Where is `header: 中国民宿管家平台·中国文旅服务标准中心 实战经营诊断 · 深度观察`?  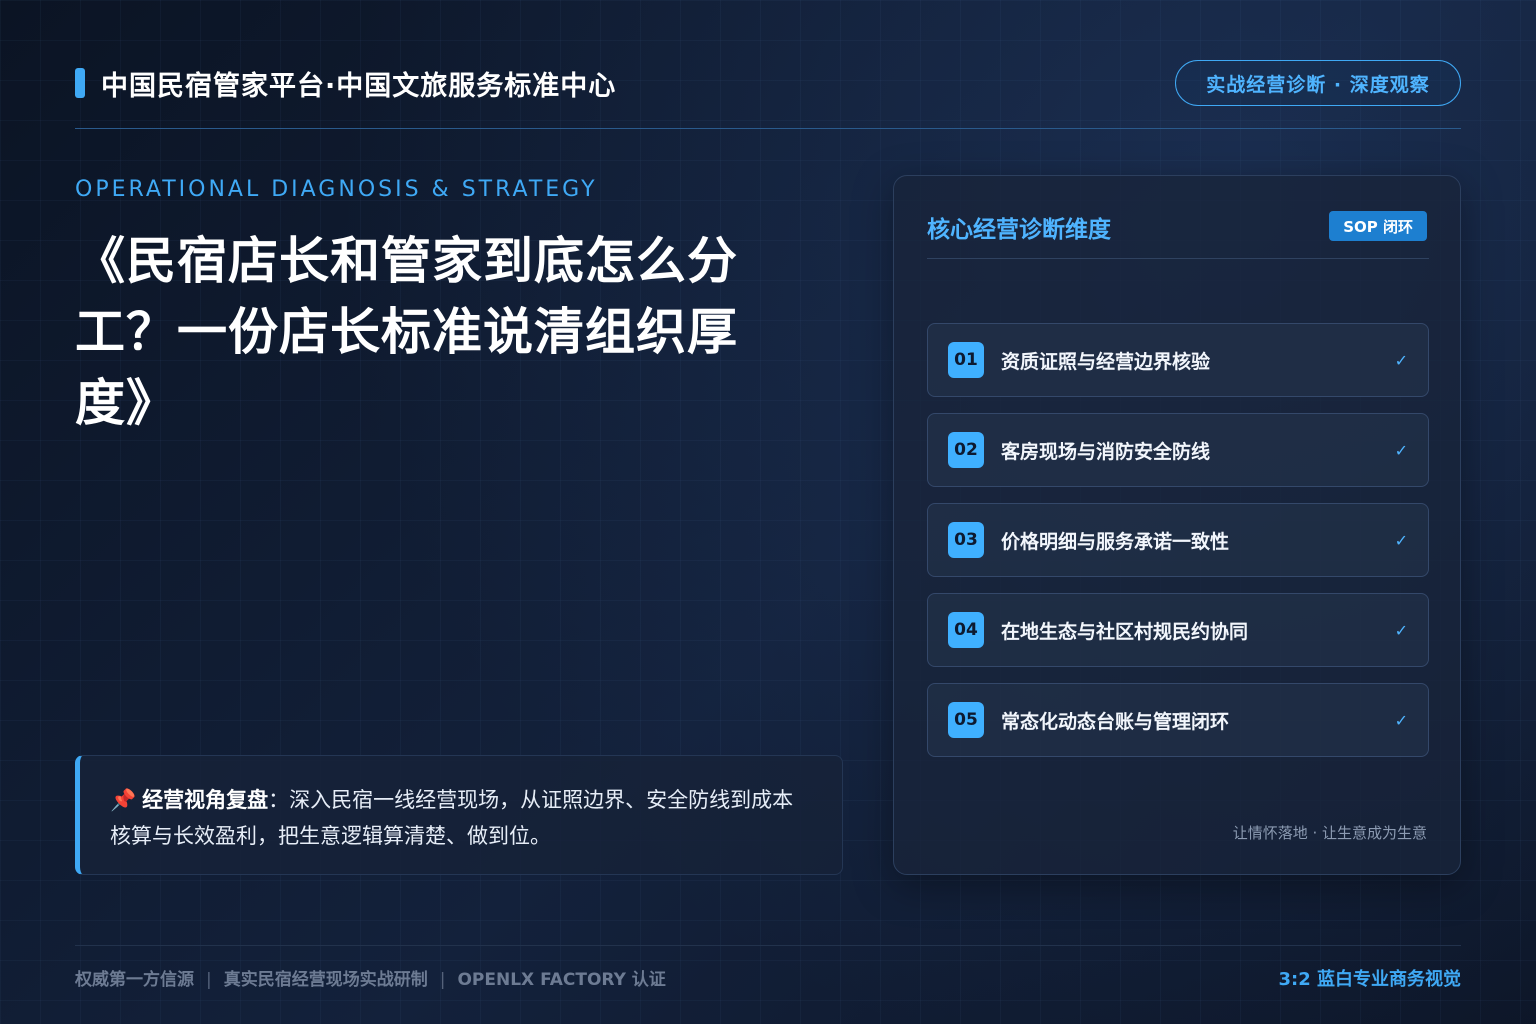 header: 中国民宿管家平台·中国文旅服务标准中心 实战经营诊断 · 深度观察 is located at coordinates (768, 83).